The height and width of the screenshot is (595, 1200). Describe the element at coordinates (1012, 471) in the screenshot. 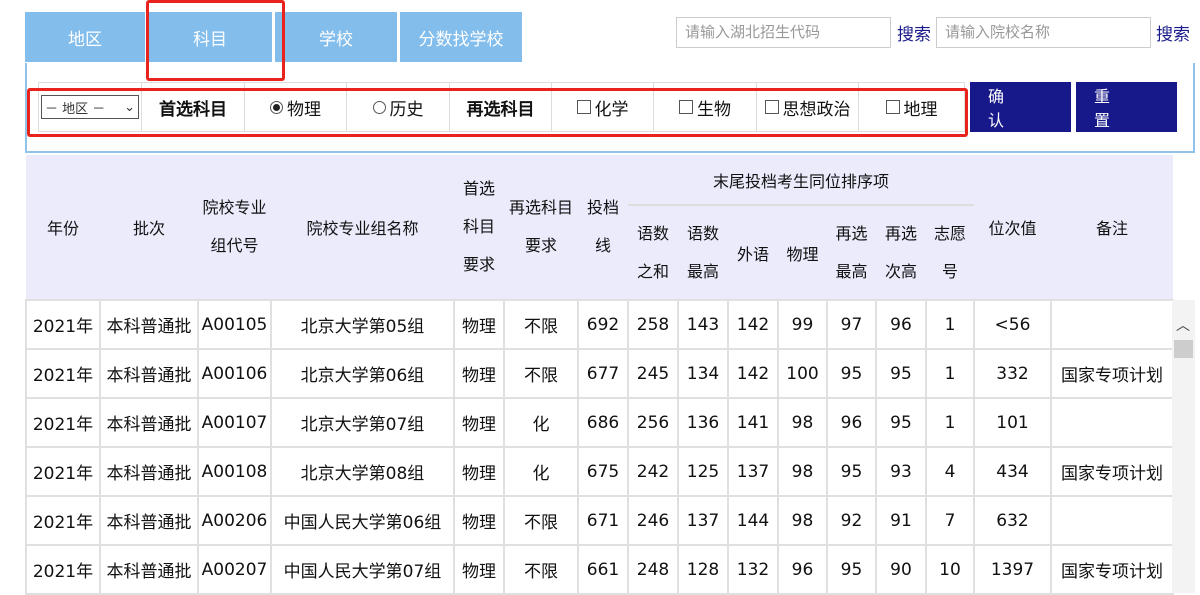

I see `table-cell: 434` at that location.